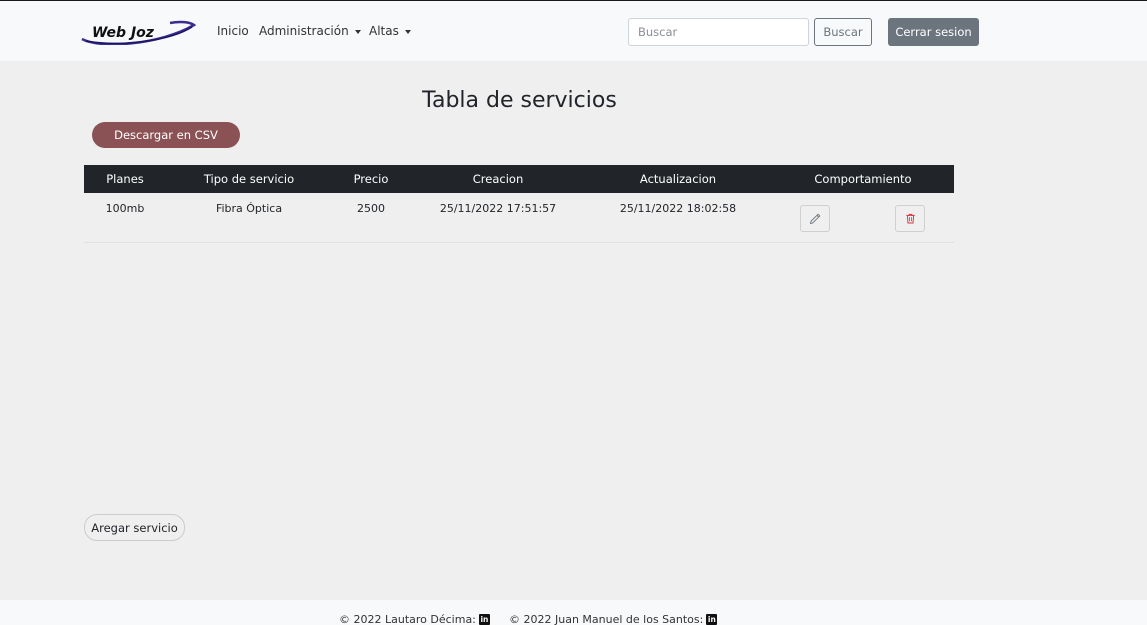 The image size is (1147, 625). Describe the element at coordinates (249, 208) in the screenshot. I see `cell-tipo: Fibra Óptica` at that location.